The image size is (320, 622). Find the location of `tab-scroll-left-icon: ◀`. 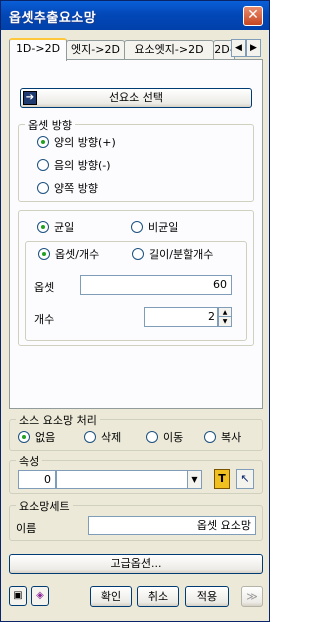

tab-scroll-left-icon: ◀ is located at coordinates (238, 48).